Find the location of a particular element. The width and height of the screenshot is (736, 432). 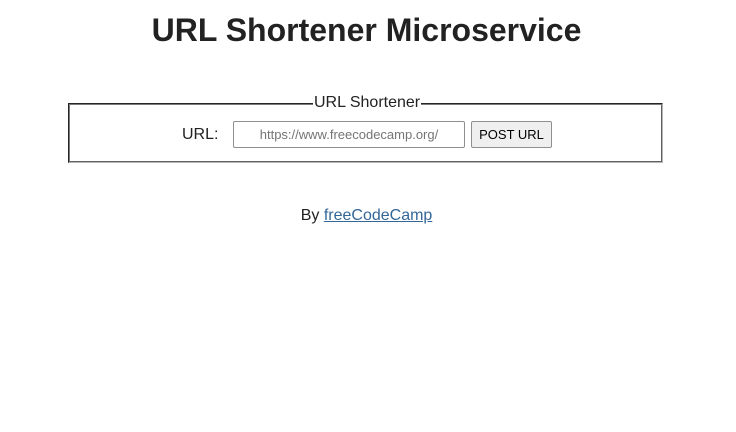

url-label: URL: is located at coordinates (200, 134).